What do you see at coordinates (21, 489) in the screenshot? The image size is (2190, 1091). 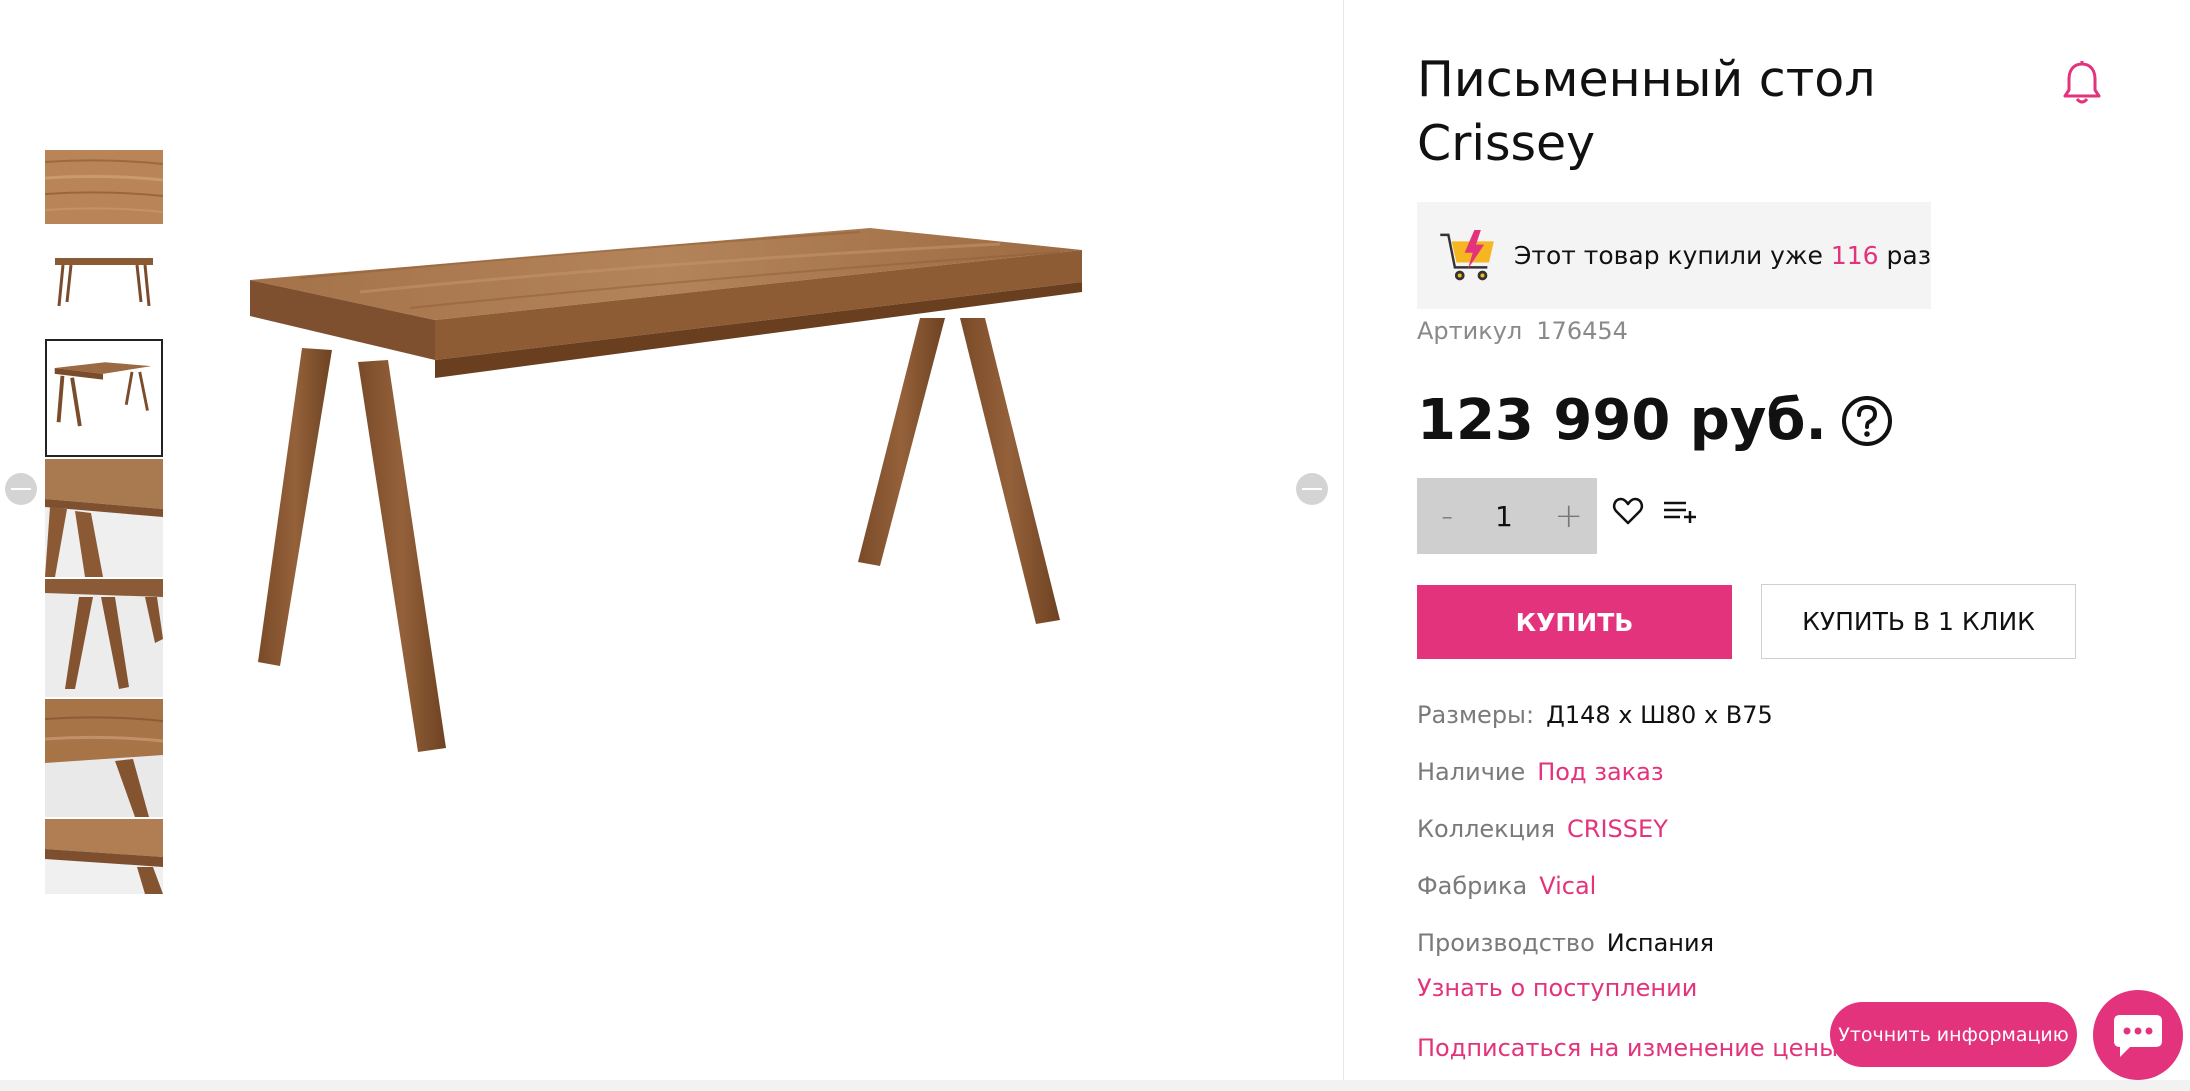 I see `arrow-left-icon` at bounding box center [21, 489].